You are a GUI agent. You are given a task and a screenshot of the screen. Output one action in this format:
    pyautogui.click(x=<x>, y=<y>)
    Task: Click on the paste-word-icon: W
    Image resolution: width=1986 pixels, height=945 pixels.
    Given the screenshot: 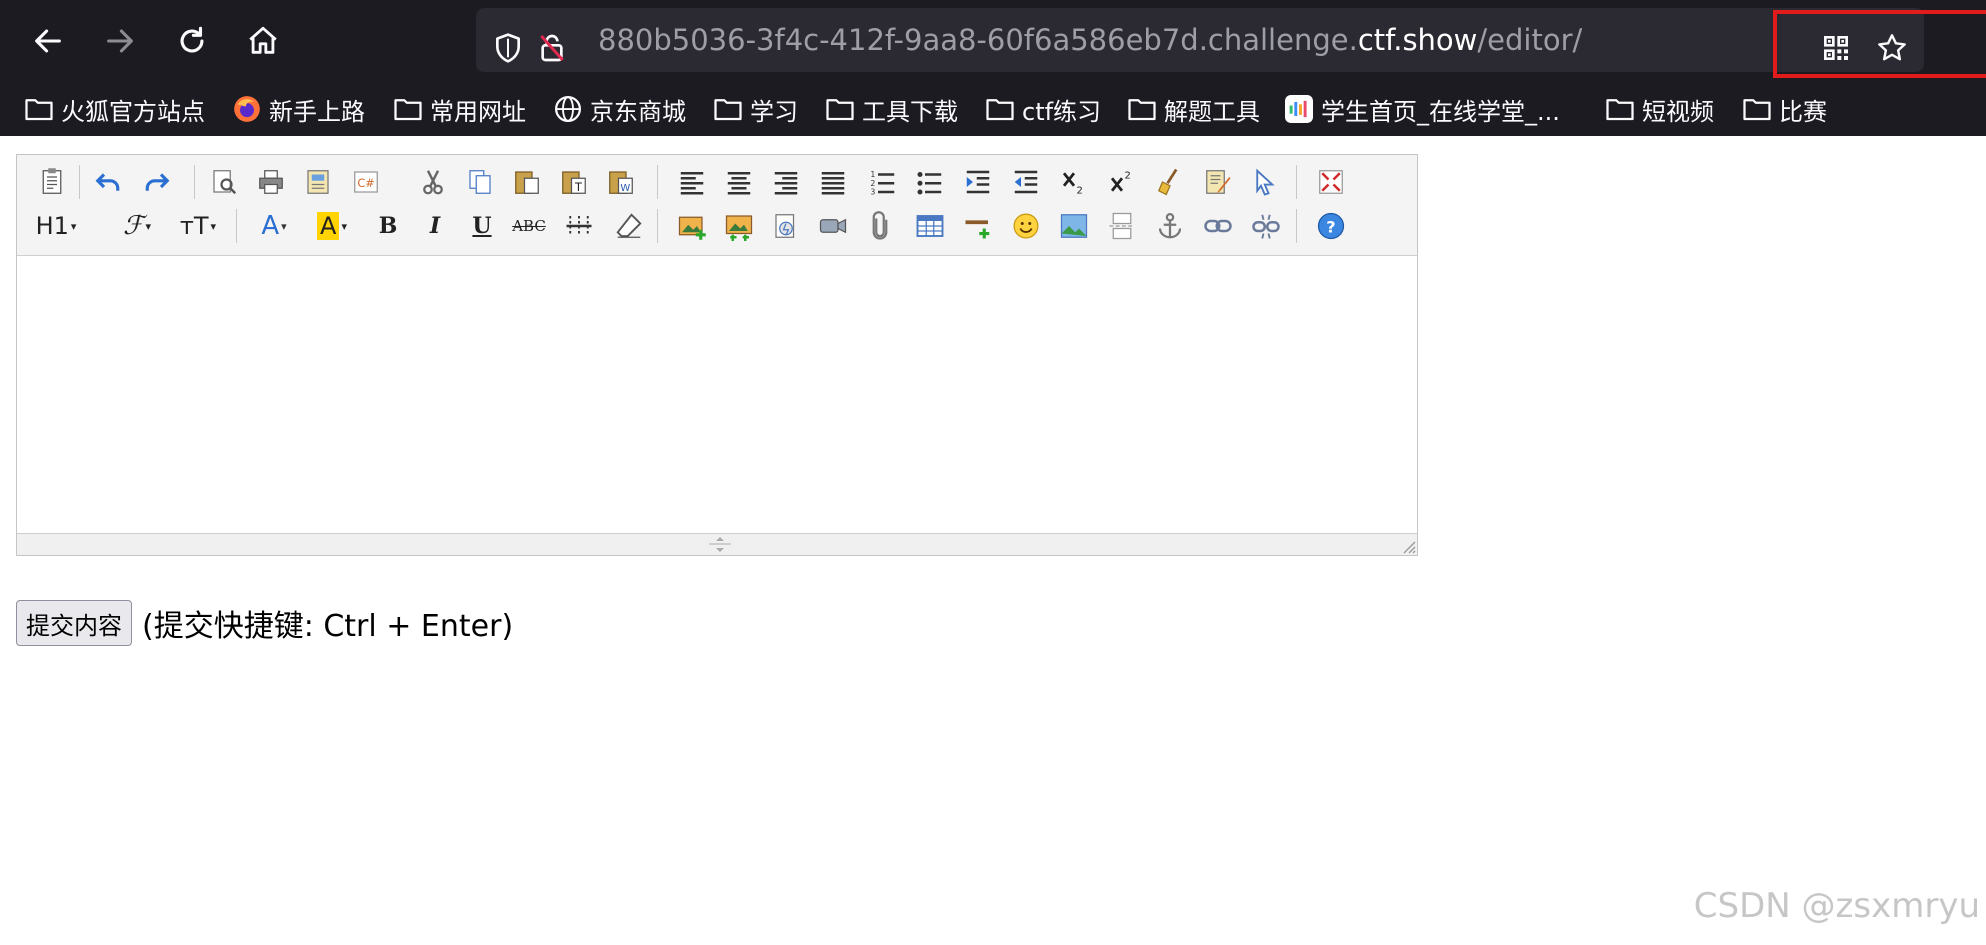 What is the action you would take?
    pyautogui.click(x=621, y=182)
    